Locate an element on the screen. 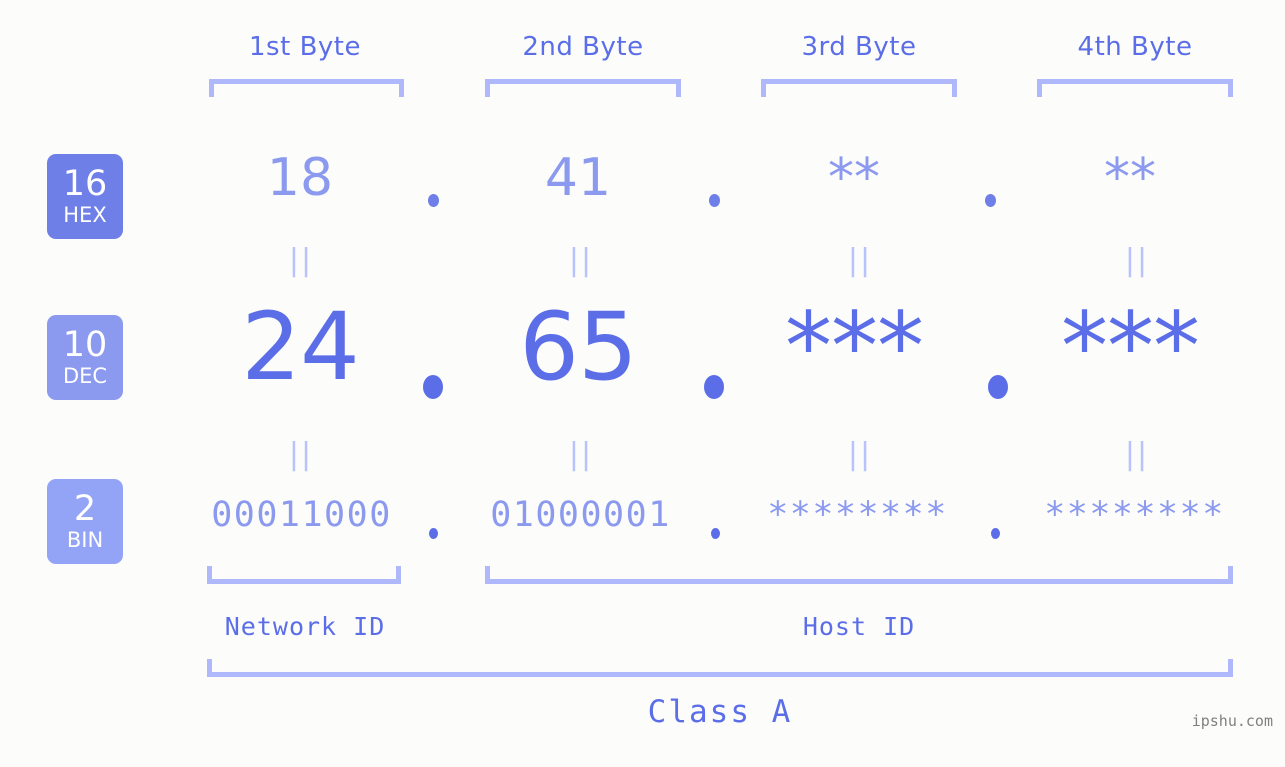 This screenshot has width=1285, height=767. equals-marker-dec-bin-4: || is located at coordinates (1137, 454).